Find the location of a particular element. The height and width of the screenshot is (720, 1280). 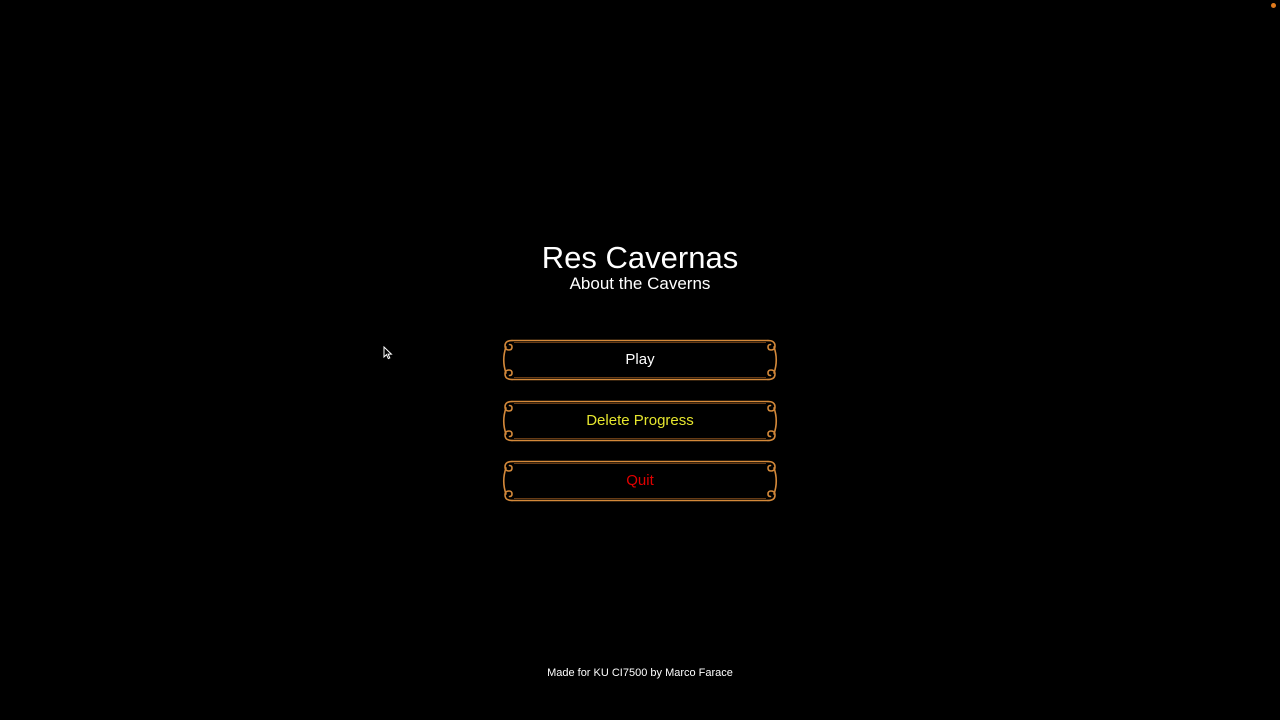

quit-button: Quit is located at coordinates (640, 481).